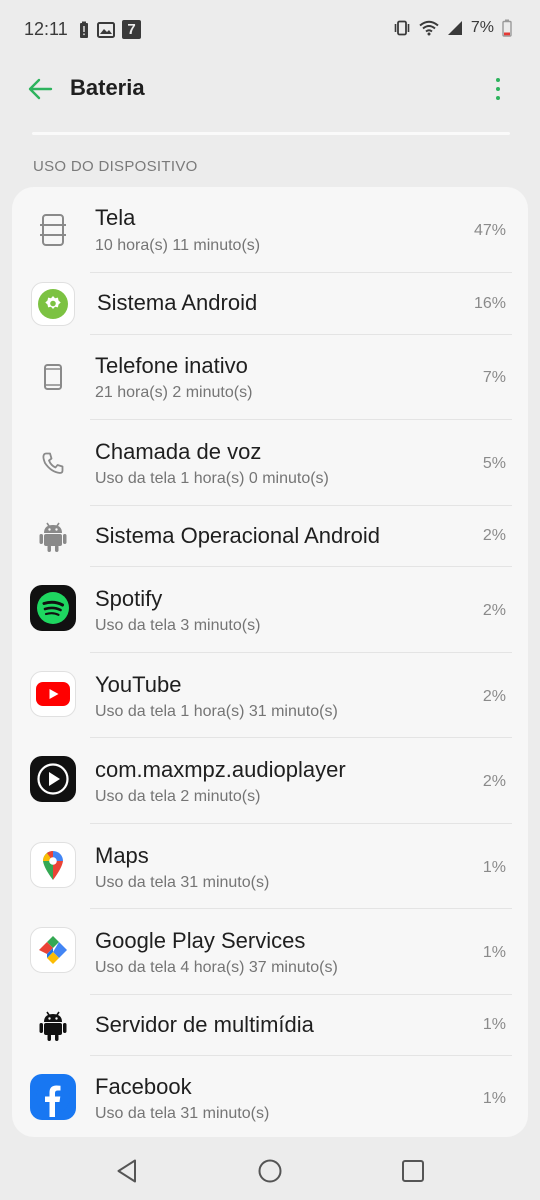  I want to click on item-subtitle: Uso da tela 2 minuto(s), so click(178, 796).